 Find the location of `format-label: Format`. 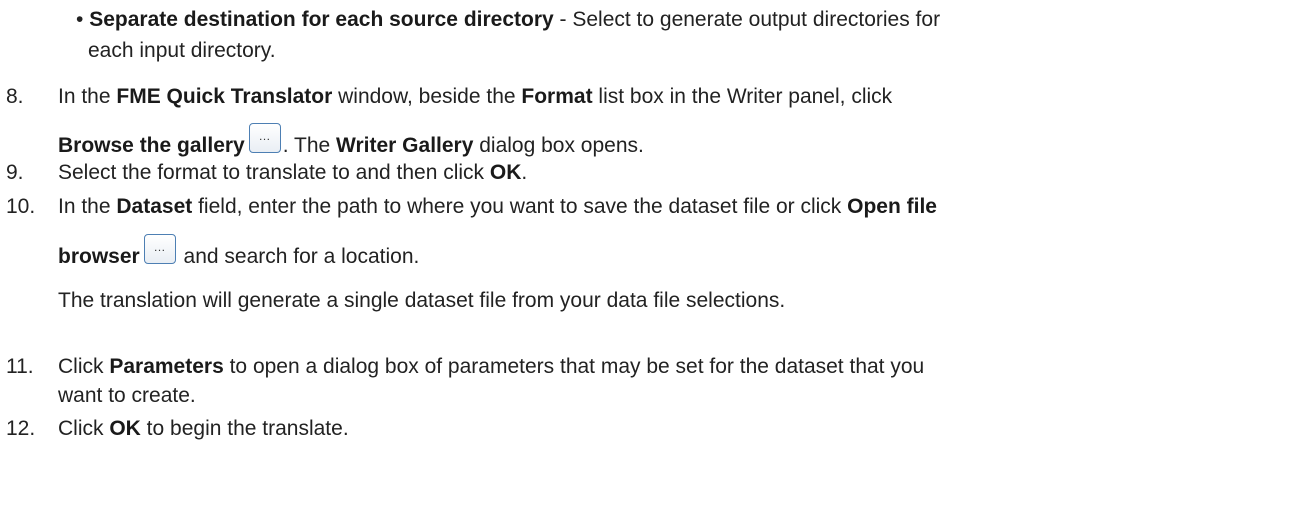

format-label: Format is located at coordinates (557, 96).